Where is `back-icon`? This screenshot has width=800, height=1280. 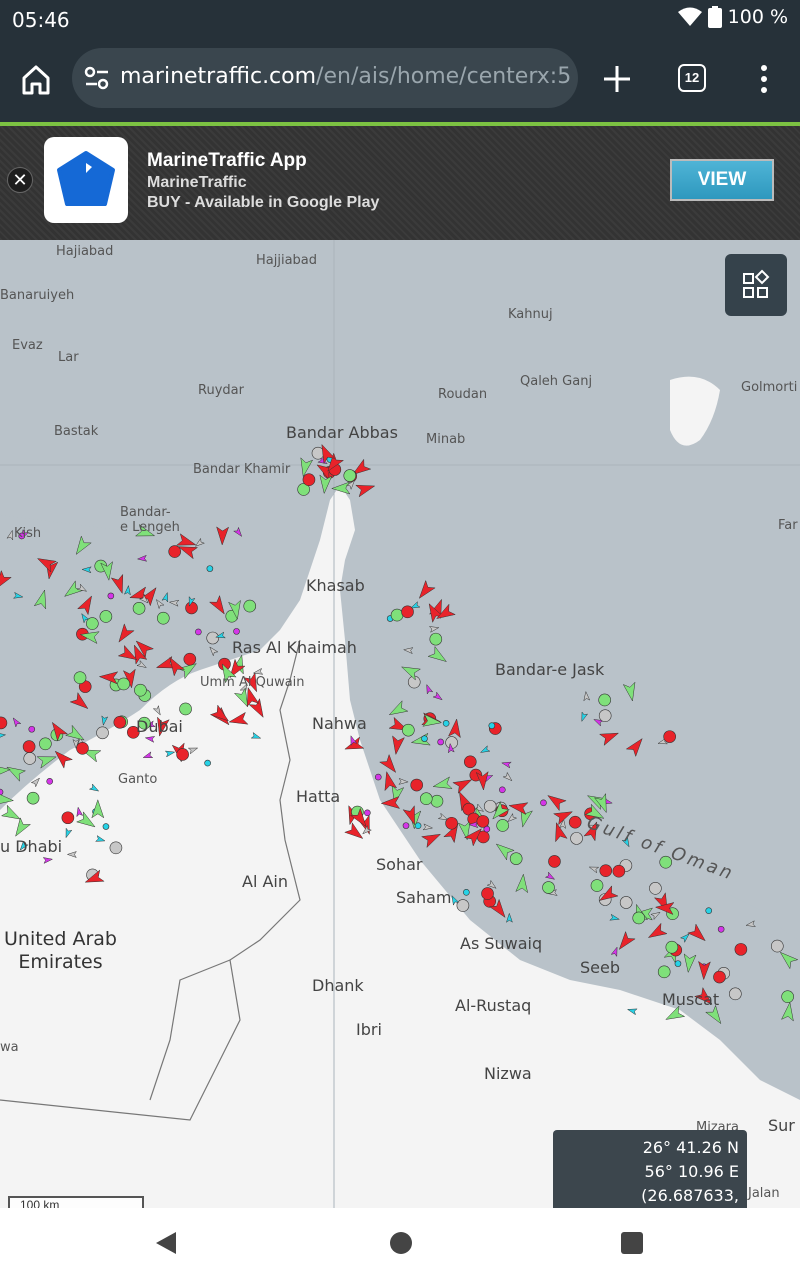
back-icon is located at coordinates (165, 1243).